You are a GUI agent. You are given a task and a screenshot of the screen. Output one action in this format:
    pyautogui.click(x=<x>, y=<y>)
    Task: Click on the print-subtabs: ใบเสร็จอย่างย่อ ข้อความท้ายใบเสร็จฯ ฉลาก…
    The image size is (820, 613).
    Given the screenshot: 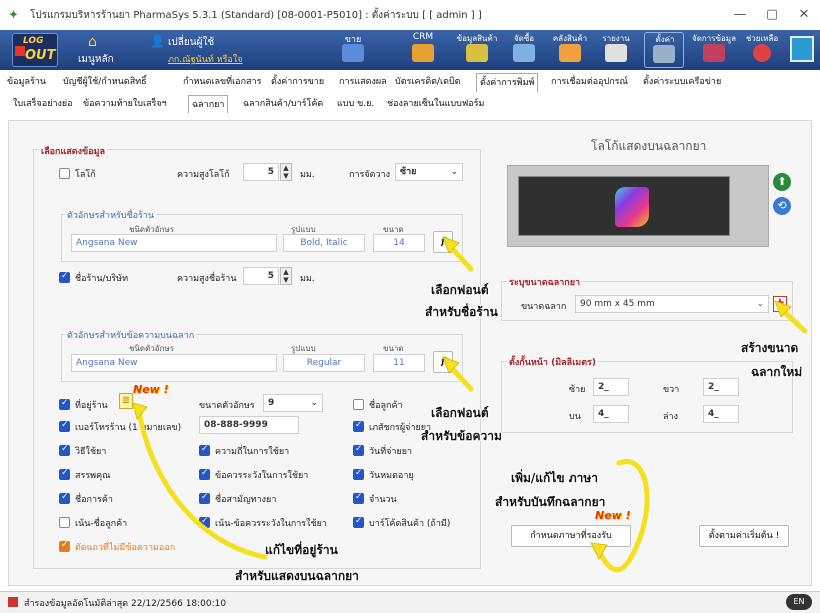 What is the action you would take?
    pyautogui.click(x=410, y=104)
    